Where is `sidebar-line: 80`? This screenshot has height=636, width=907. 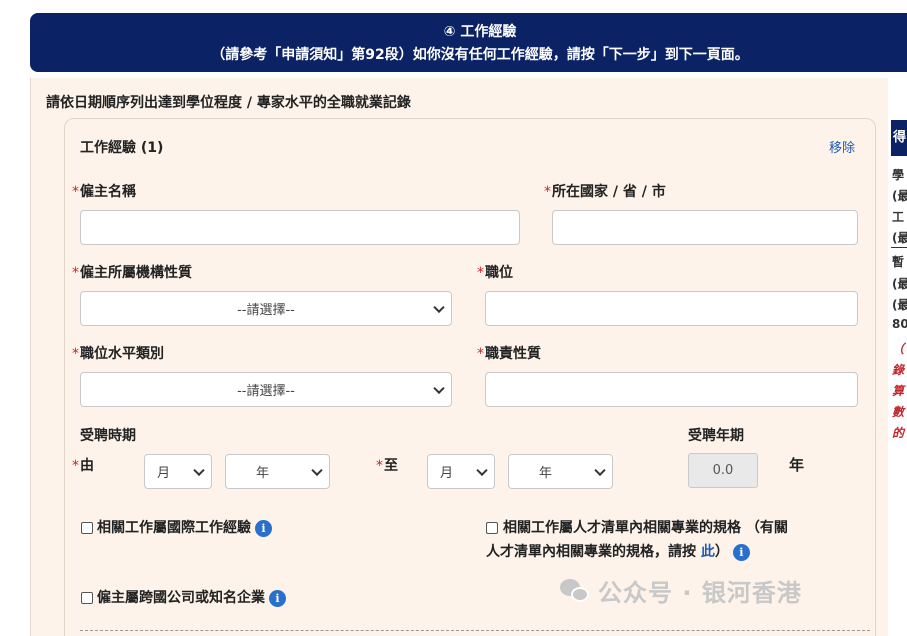 sidebar-line: 80 is located at coordinates (899, 324).